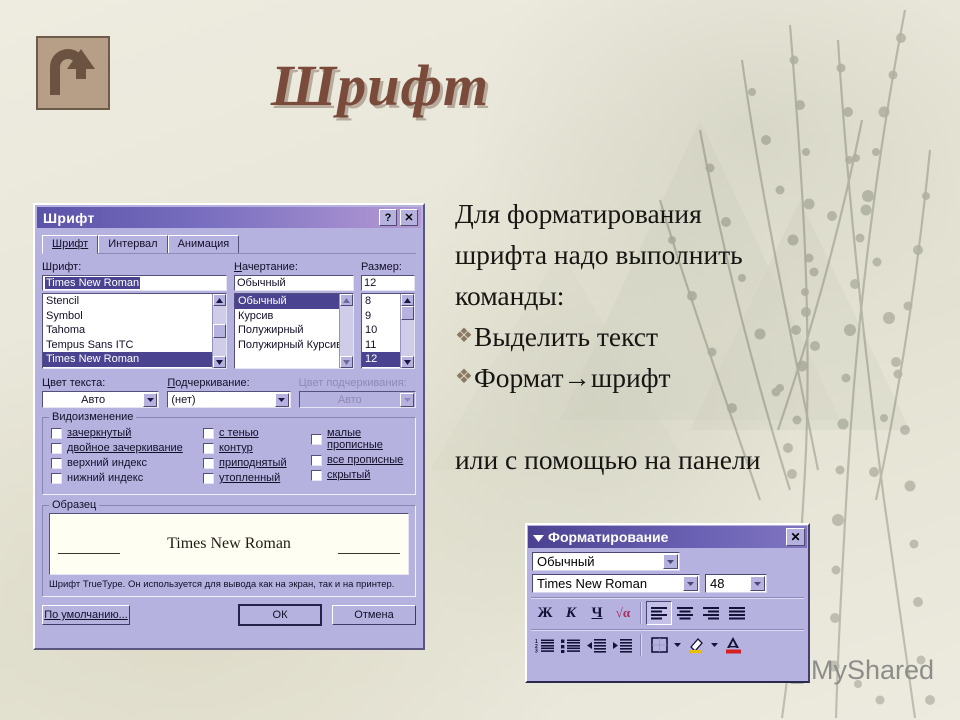 This screenshot has width=960, height=720. What do you see at coordinates (250, 478) in the screenshot?
I see `checkbox-label: утопленный` at bounding box center [250, 478].